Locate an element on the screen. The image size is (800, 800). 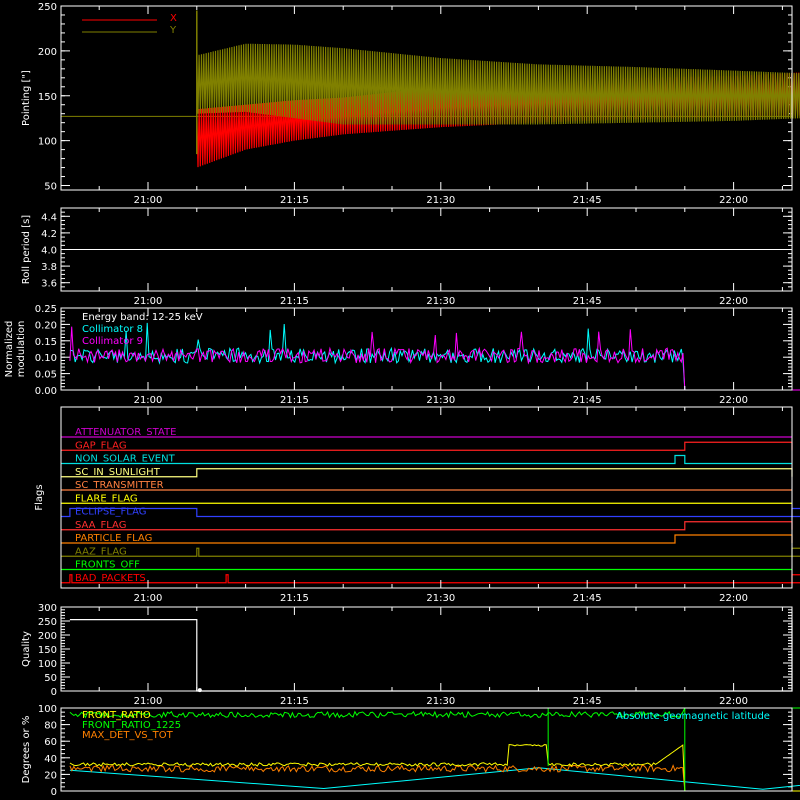
modulation-xtick-label: 21:15 is located at coordinates (294, 400).